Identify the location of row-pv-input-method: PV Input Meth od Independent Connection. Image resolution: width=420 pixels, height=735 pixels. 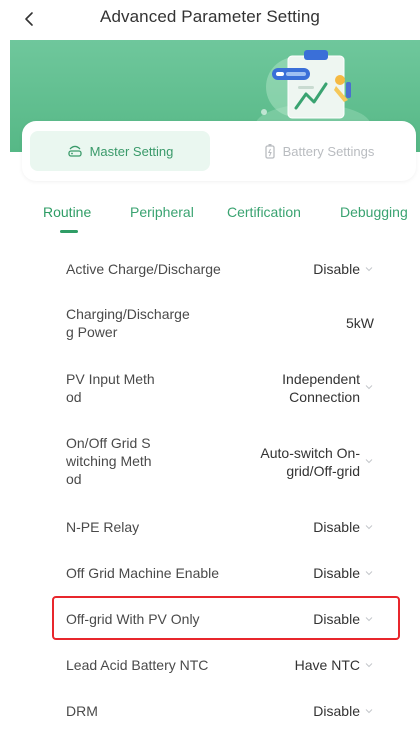
(225, 390).